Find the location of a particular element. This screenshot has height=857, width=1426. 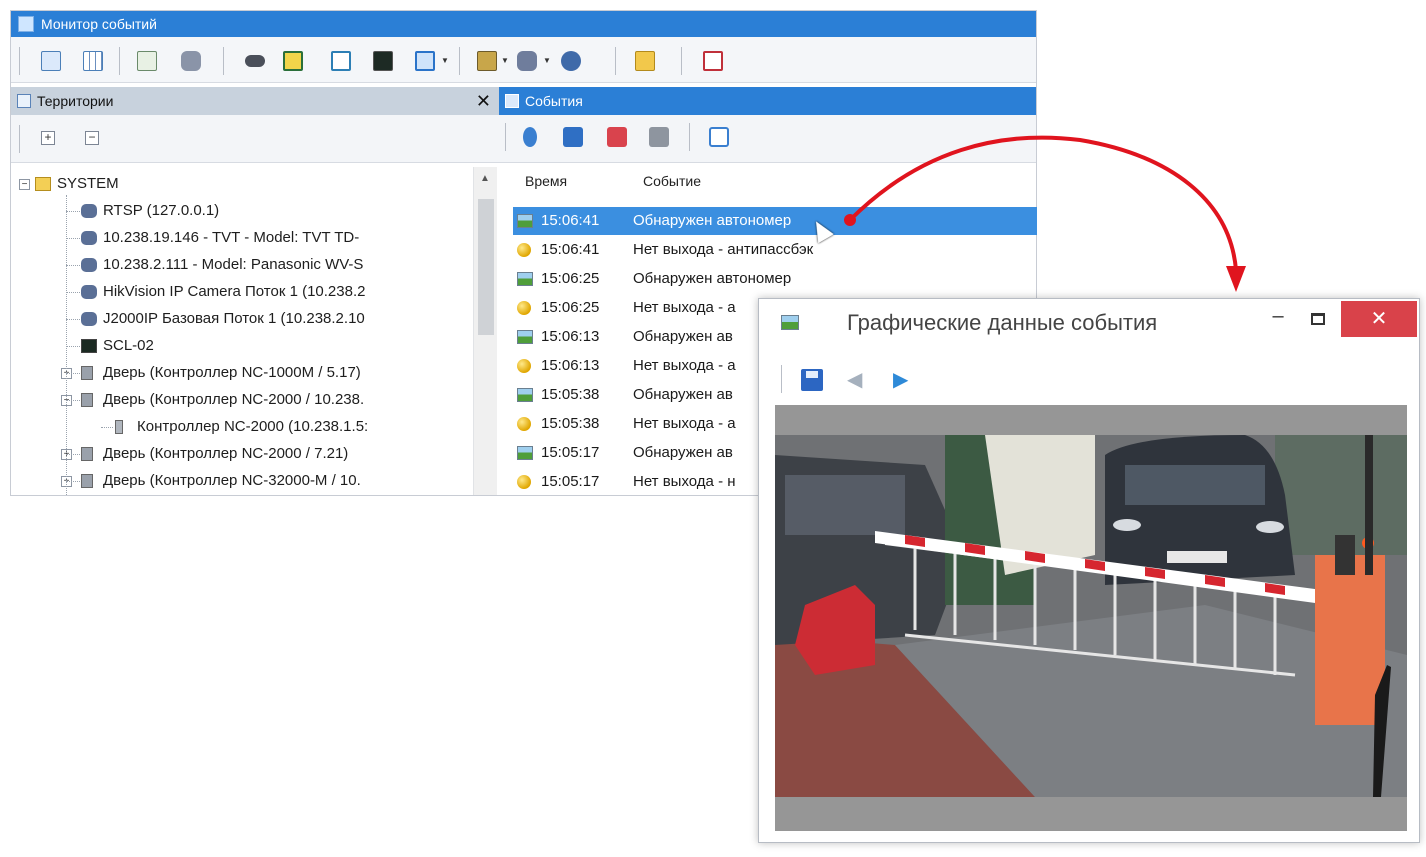

forward-arrow-icon: ▶ is located at coordinates (900, 380).